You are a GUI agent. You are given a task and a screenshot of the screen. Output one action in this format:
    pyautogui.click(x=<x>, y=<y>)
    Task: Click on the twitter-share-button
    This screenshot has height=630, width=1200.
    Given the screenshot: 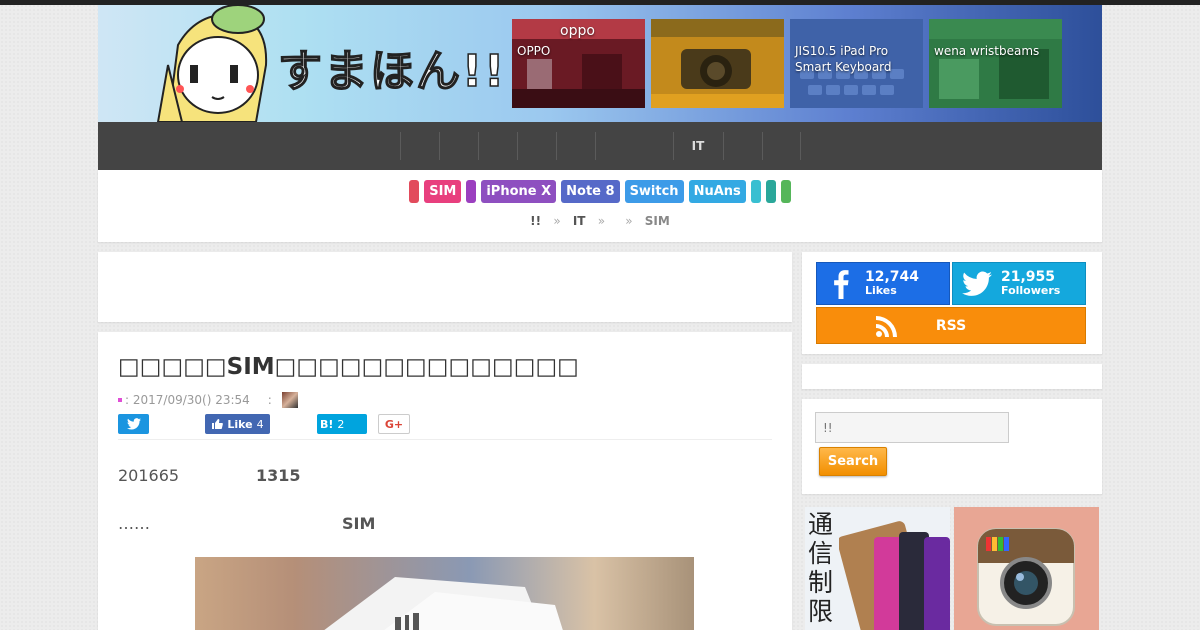 What is the action you would take?
    pyautogui.click(x=133, y=424)
    